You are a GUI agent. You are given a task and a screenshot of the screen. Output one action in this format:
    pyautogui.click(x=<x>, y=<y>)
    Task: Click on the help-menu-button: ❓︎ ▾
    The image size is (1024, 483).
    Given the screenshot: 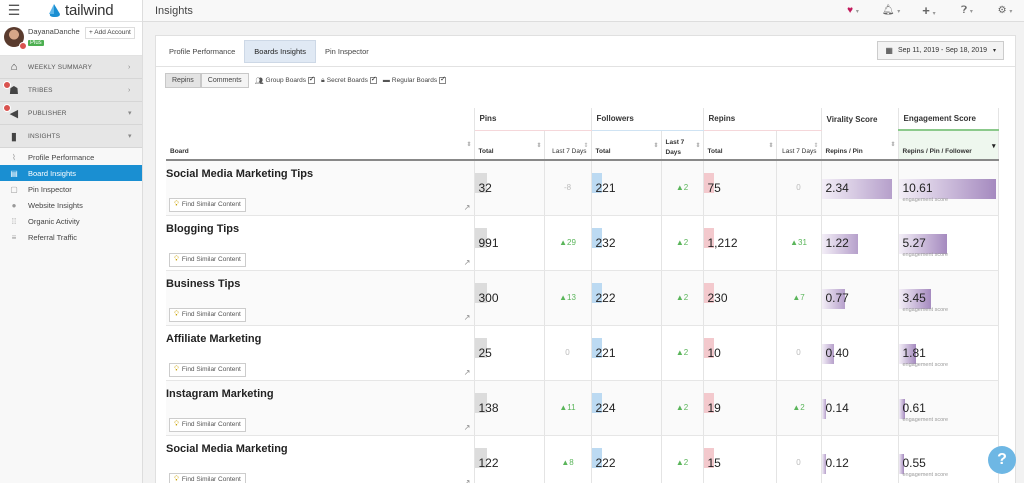 What is the action you would take?
    pyautogui.click(x=967, y=10)
    